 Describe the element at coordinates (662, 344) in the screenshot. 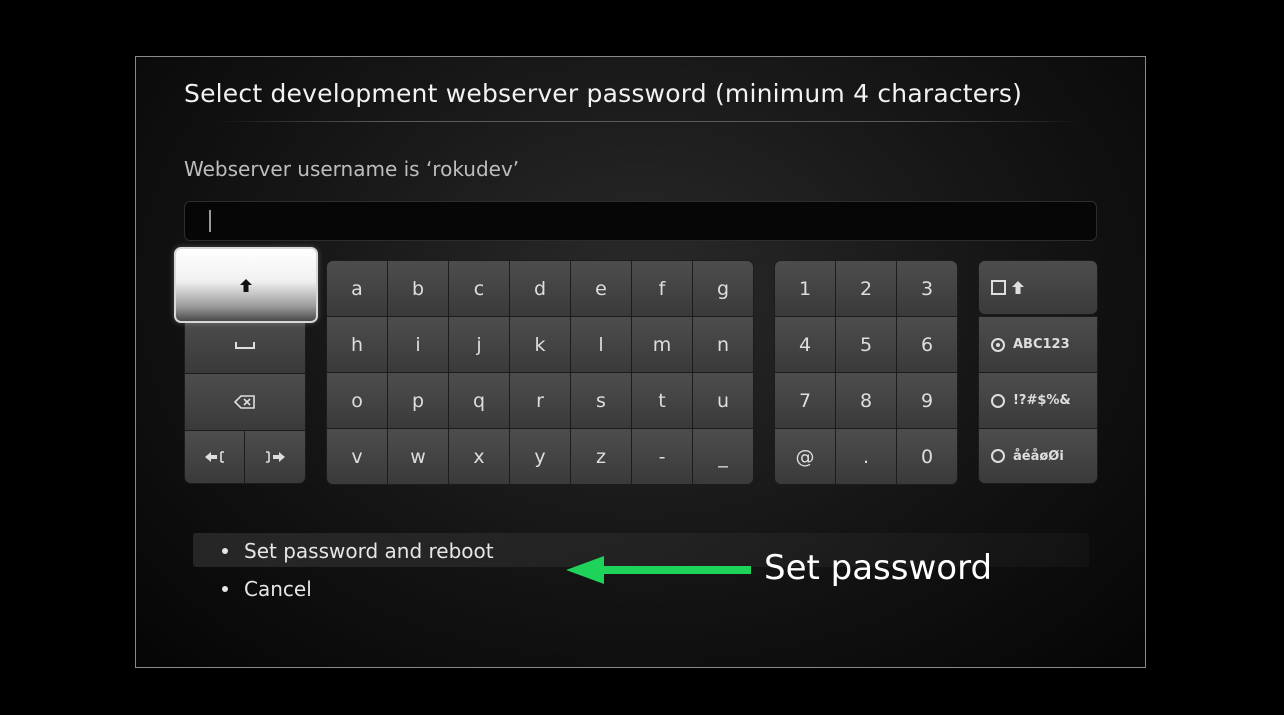

I see `key-m: m` at that location.